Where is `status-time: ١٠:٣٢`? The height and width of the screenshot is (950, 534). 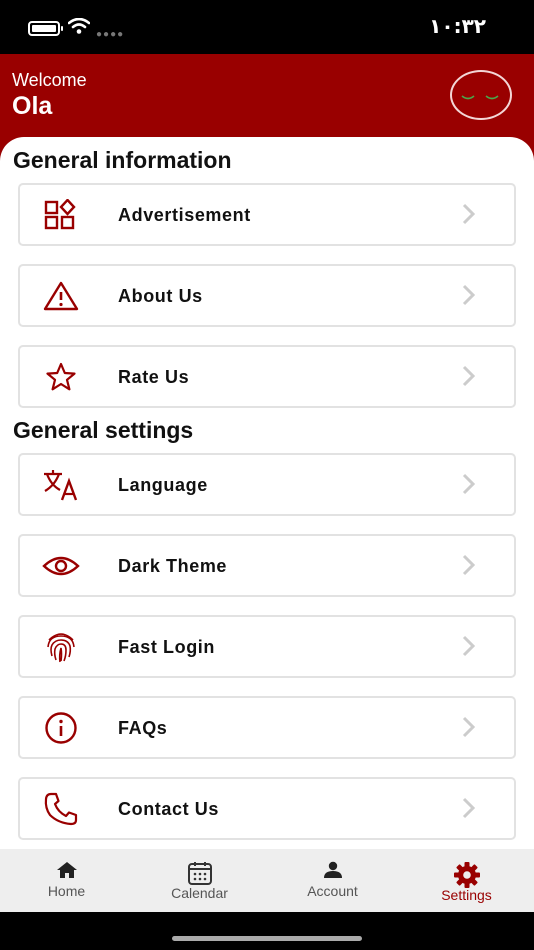
status-time: ١٠:٣٢ is located at coordinates (457, 26).